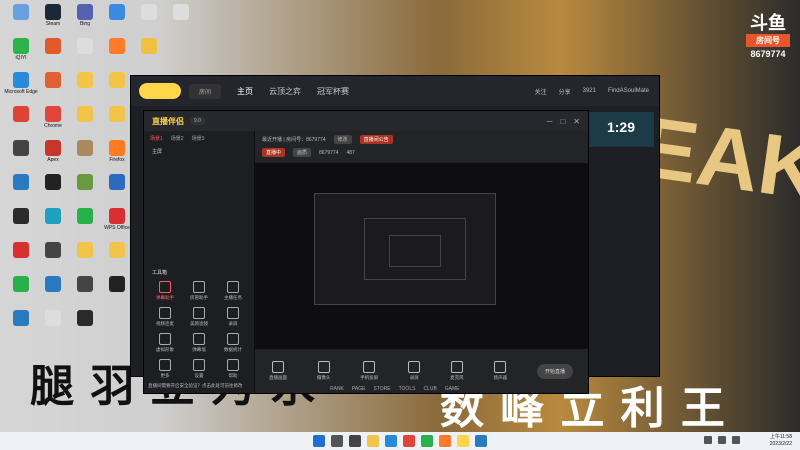 The width and height of the screenshot is (800, 450). What do you see at coordinates (199, 369) in the screenshot?
I see `tool-item: 设置` at bounding box center [199, 369].